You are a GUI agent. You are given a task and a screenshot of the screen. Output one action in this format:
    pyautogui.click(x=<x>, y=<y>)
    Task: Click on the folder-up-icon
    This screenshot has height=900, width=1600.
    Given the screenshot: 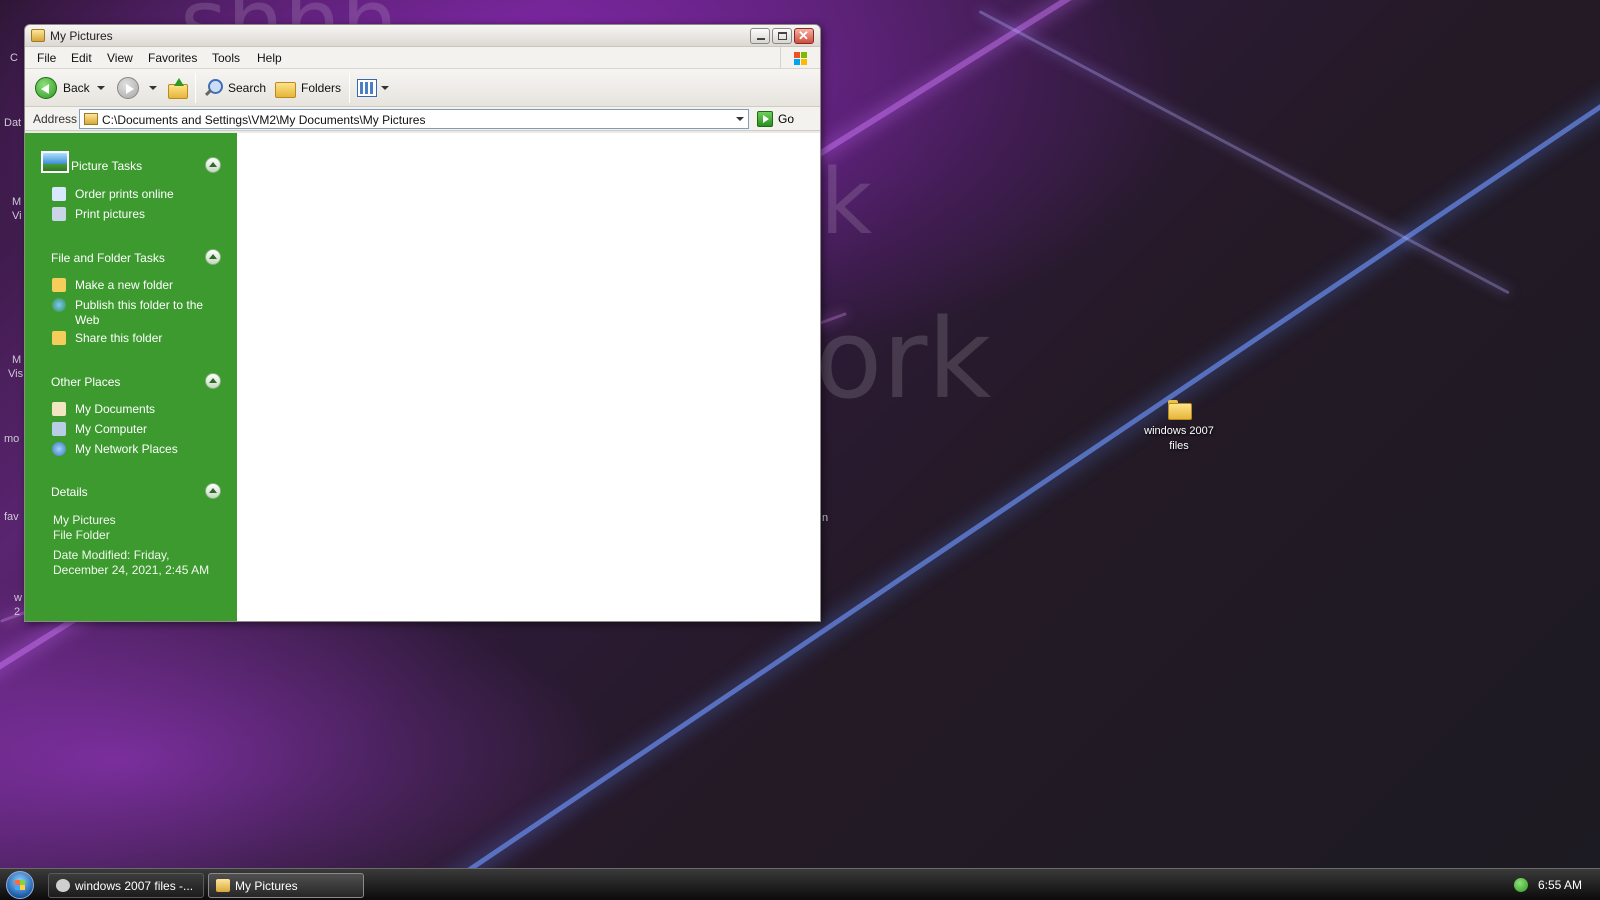 What is the action you would take?
    pyautogui.click(x=177, y=88)
    